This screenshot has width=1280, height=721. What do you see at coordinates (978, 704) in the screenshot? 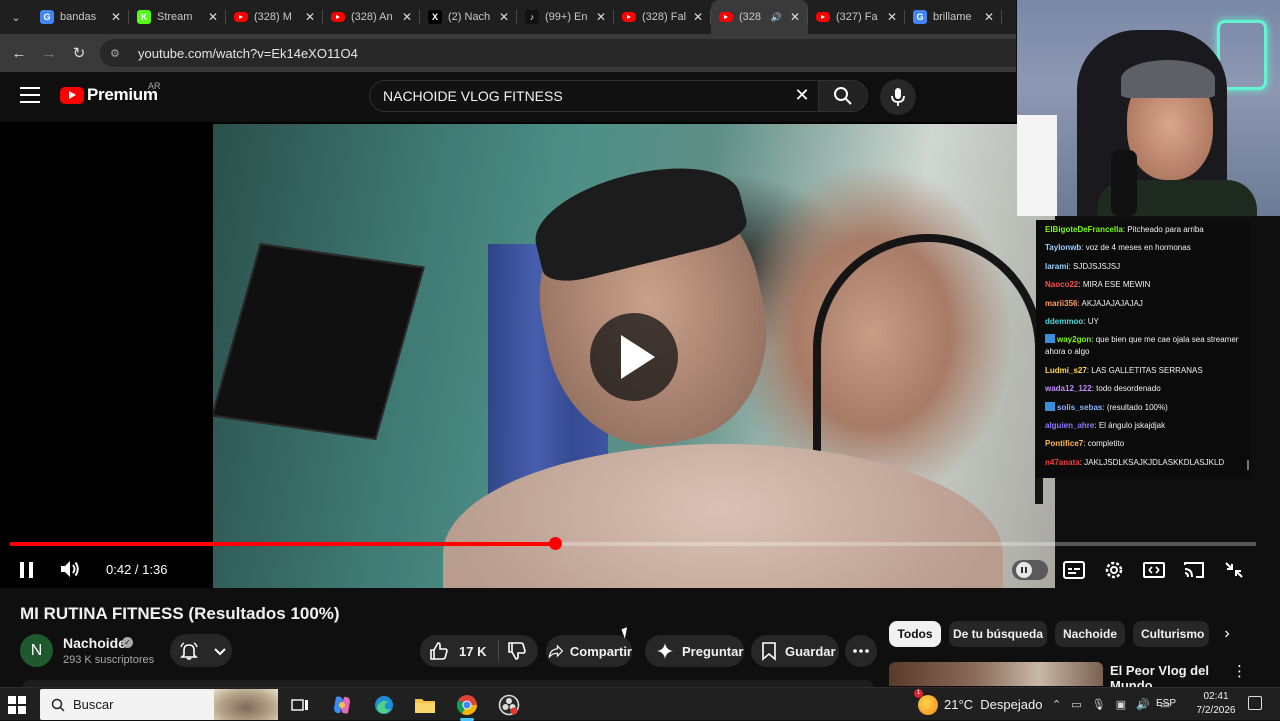
I see `weather-widget: 1 21°C Despejado` at bounding box center [978, 704].